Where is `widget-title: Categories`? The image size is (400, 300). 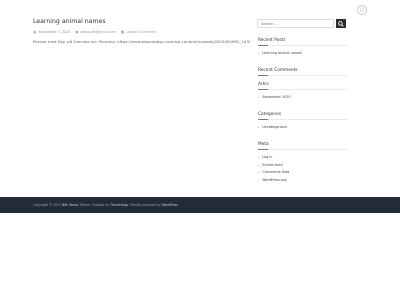
widget-title: Categories is located at coordinates (304, 116).